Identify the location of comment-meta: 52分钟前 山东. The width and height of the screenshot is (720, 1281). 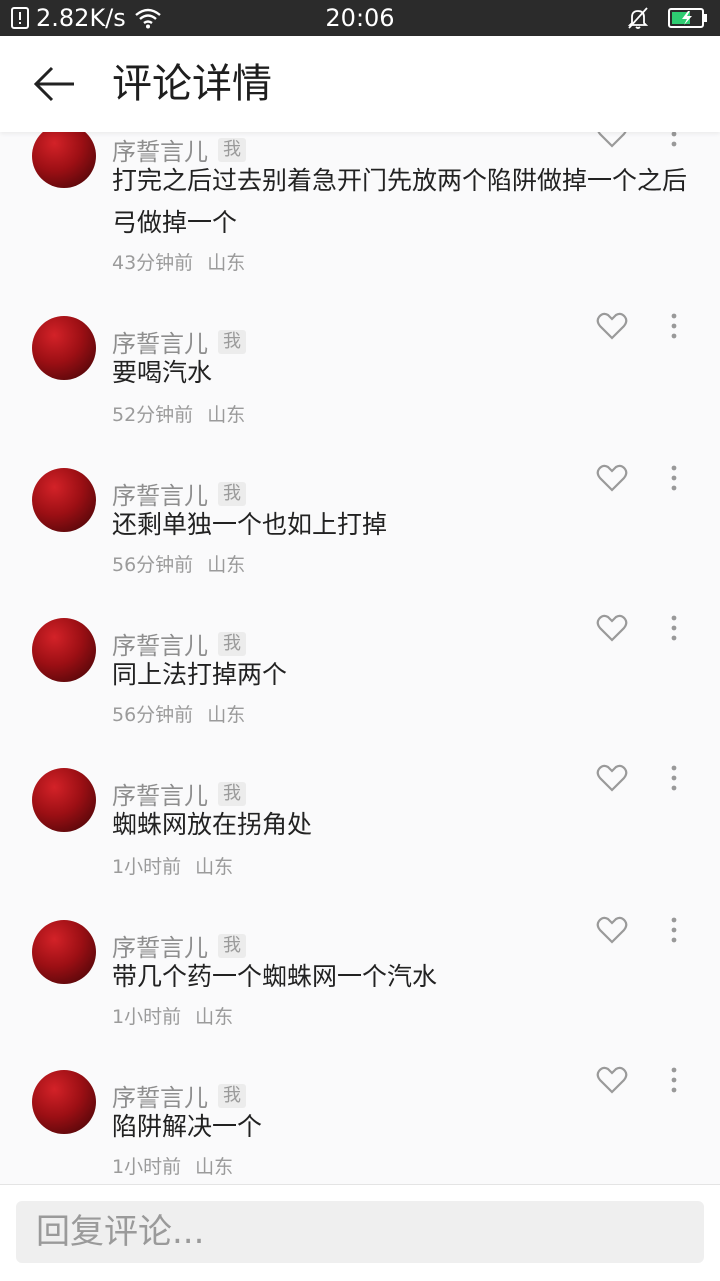
(178, 413).